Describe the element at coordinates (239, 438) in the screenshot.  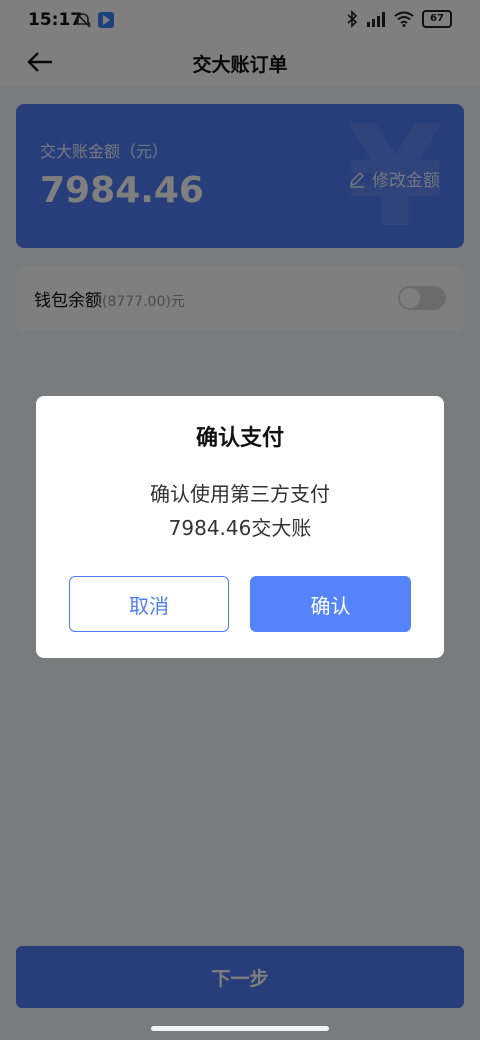
I see `dialog-title: 确认支付` at that location.